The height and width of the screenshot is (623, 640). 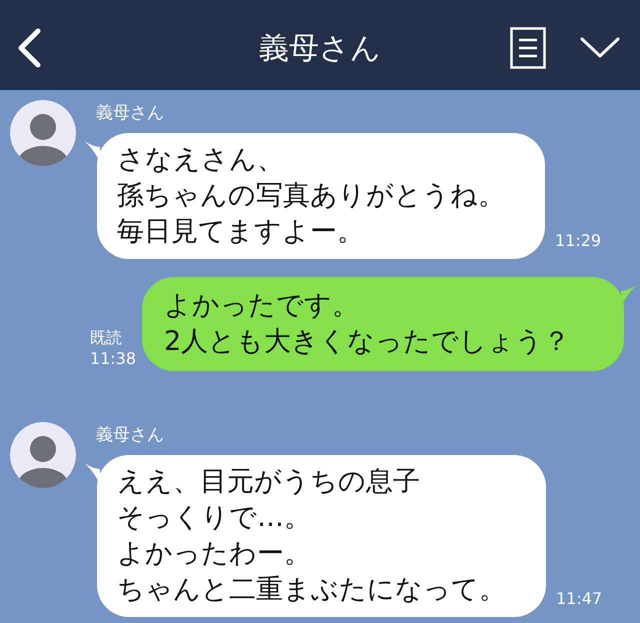 I want to click on message-line: よかったです。, so click(x=262, y=306).